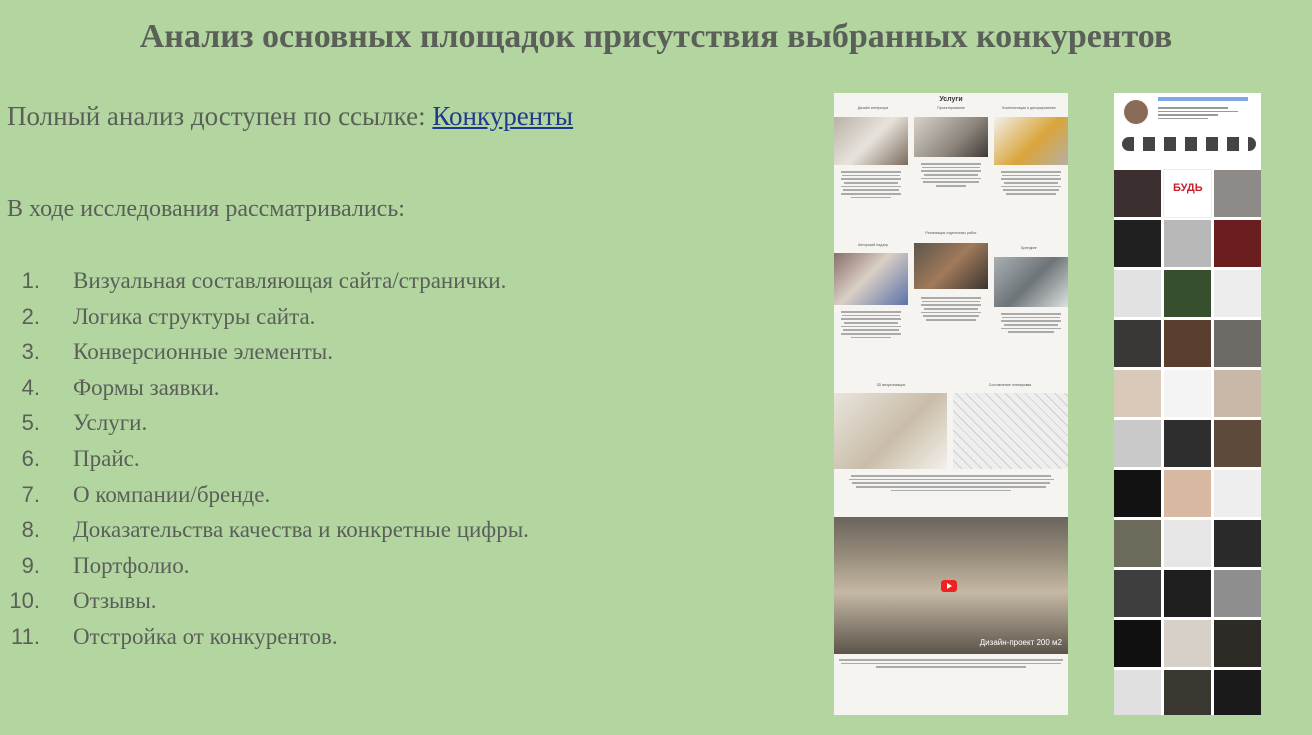 The height and width of the screenshot is (735, 1312). What do you see at coordinates (873, 245) in the screenshot?
I see `site-caption: Авторский надзор` at bounding box center [873, 245].